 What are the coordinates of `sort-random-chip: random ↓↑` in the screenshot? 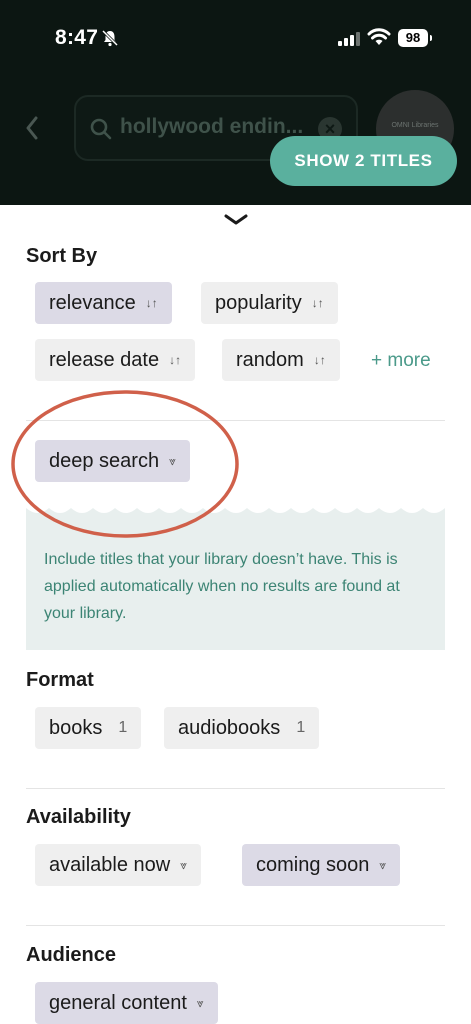 It's located at (281, 360).